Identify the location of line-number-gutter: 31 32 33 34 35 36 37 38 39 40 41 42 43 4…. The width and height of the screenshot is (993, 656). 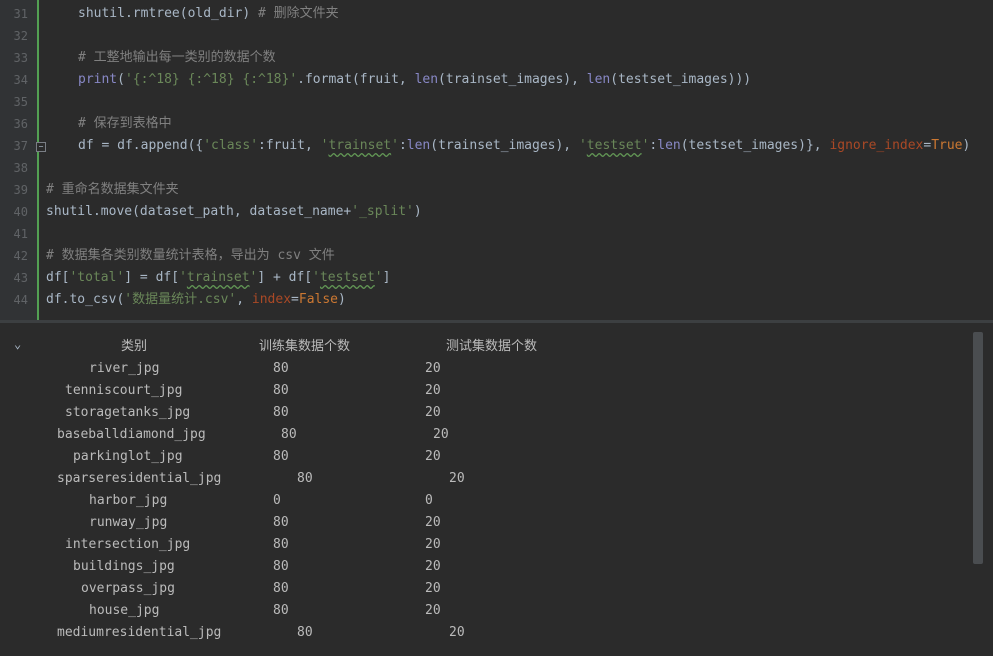
(18, 160).